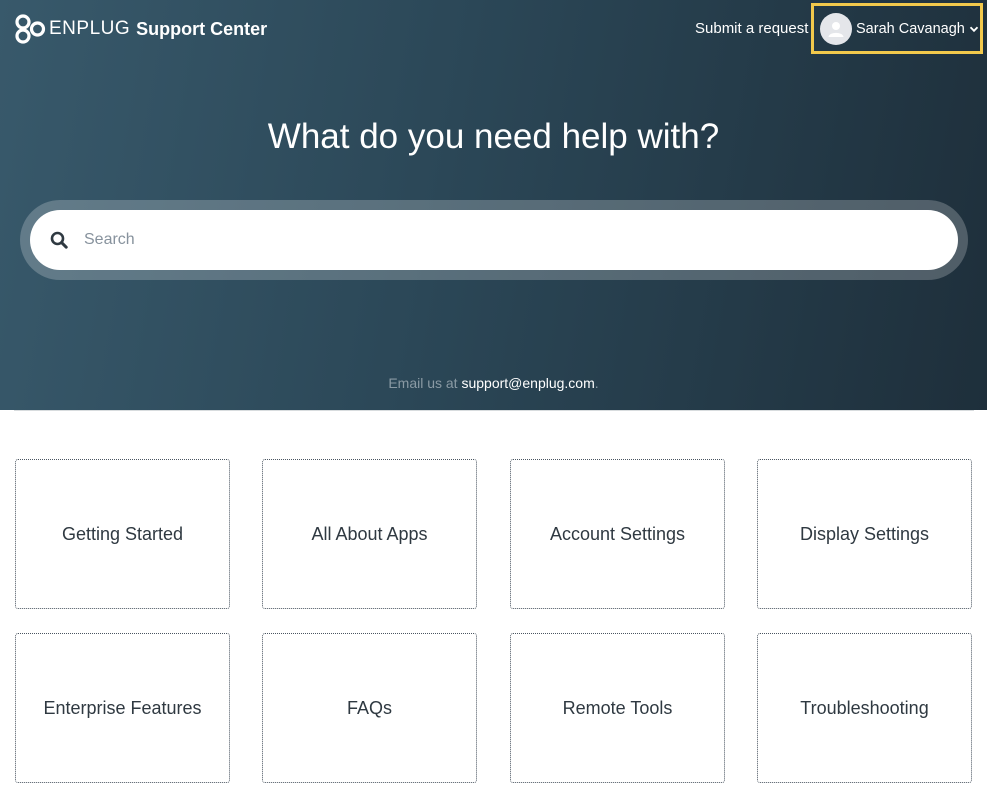 The image size is (987, 795). I want to click on category-account-settings: Account Settings, so click(617, 534).